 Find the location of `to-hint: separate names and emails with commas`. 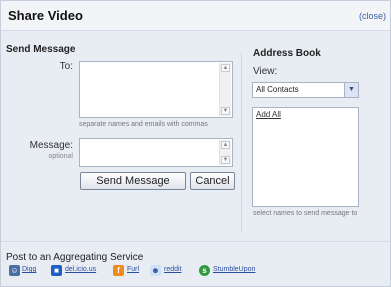

to-hint: separate names and emails with commas is located at coordinates (143, 124).